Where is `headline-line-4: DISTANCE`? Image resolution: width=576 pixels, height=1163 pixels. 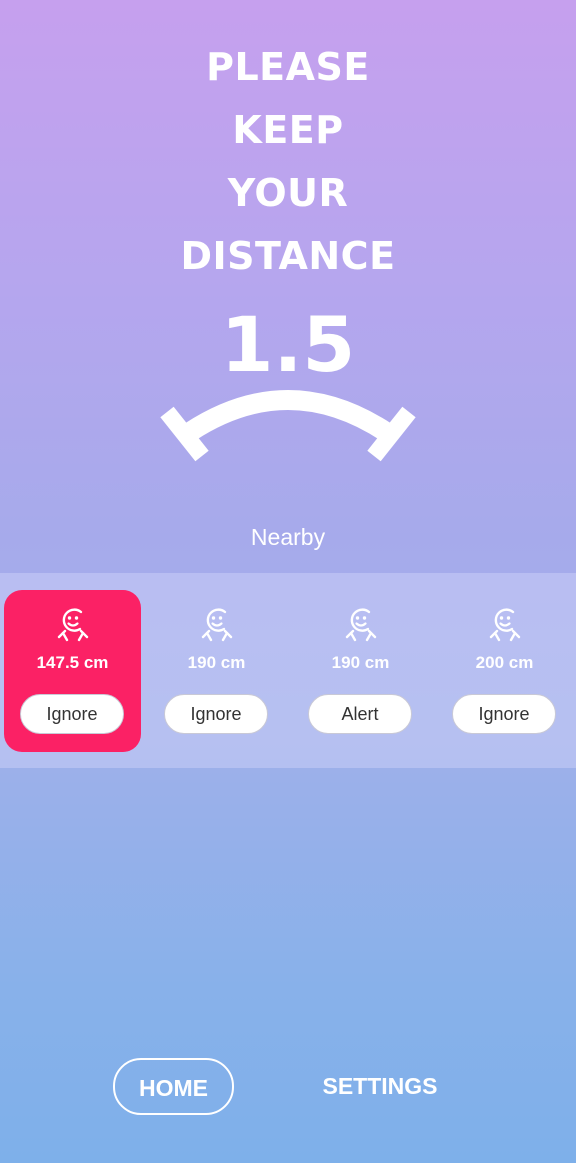
headline-line-4: DISTANCE is located at coordinates (288, 256).